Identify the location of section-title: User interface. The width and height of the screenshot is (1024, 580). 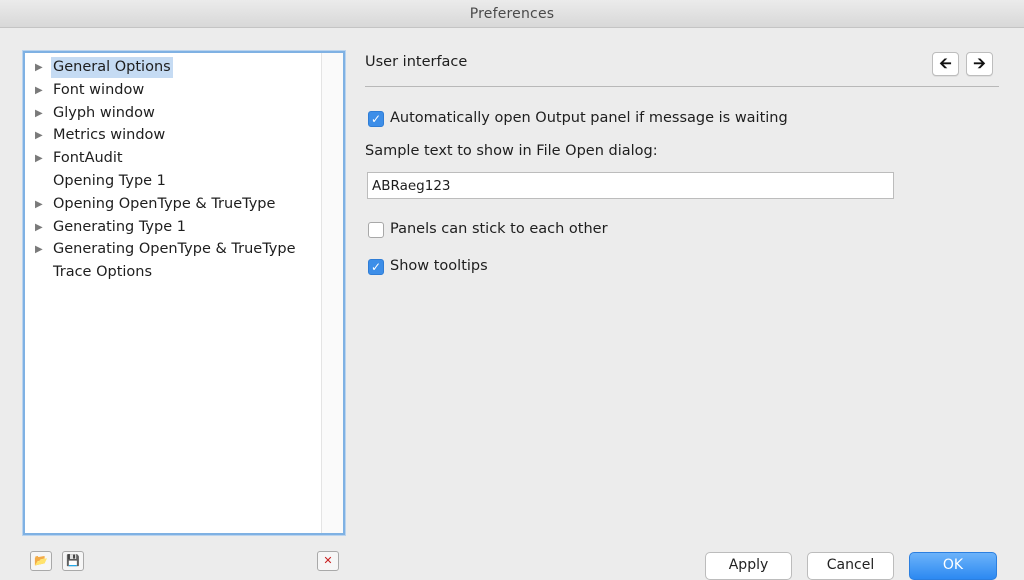
(416, 62).